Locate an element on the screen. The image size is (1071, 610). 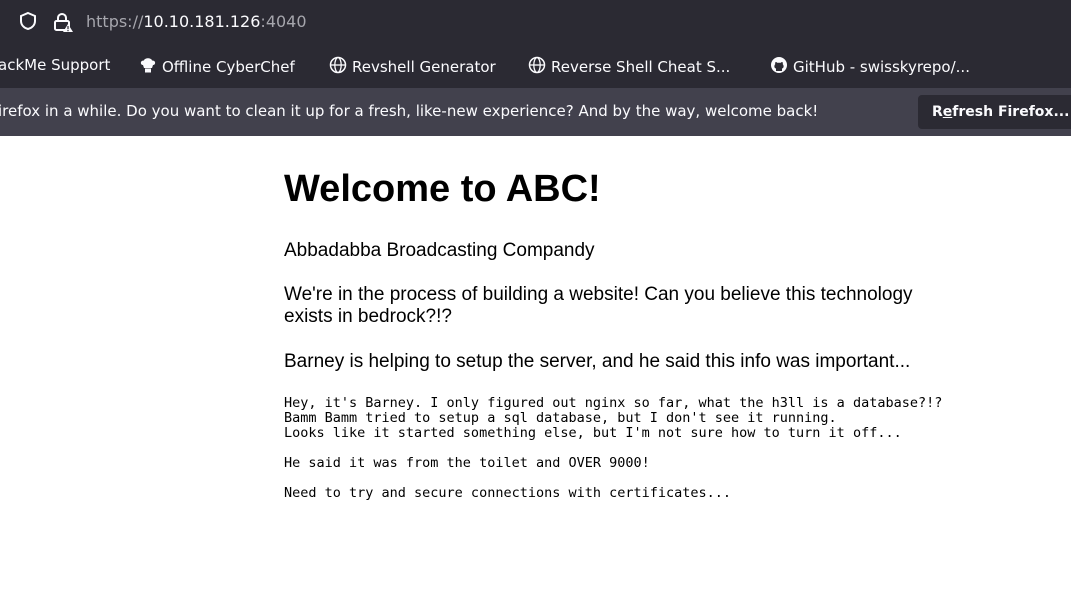
bookmark-label: ackMe Support is located at coordinates (55, 65).